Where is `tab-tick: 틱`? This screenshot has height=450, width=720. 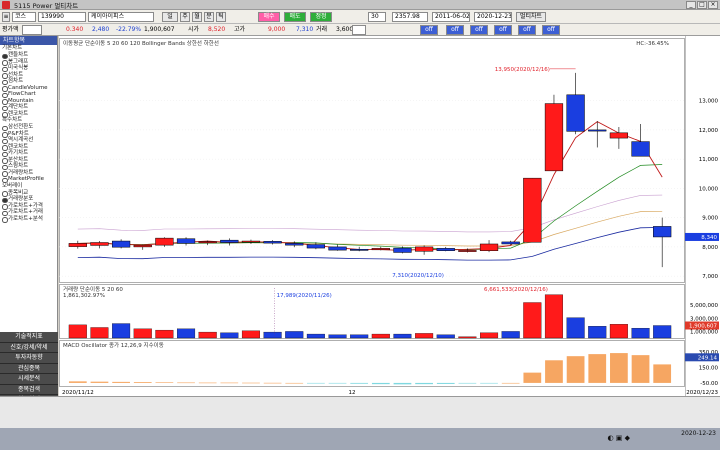
tab-tick: 틱 is located at coordinates (221, 17).